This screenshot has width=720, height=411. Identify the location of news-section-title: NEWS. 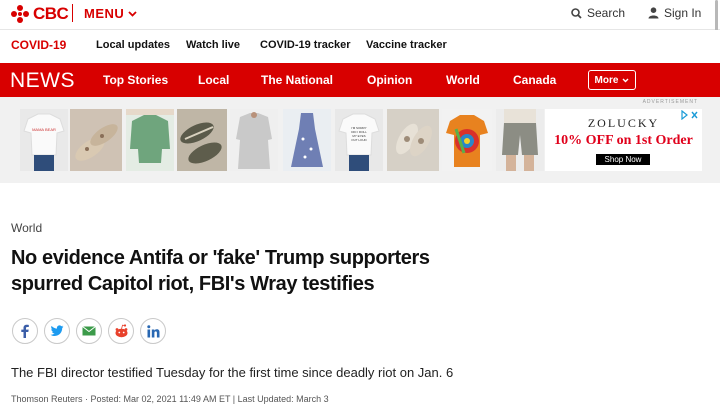
(42, 81).